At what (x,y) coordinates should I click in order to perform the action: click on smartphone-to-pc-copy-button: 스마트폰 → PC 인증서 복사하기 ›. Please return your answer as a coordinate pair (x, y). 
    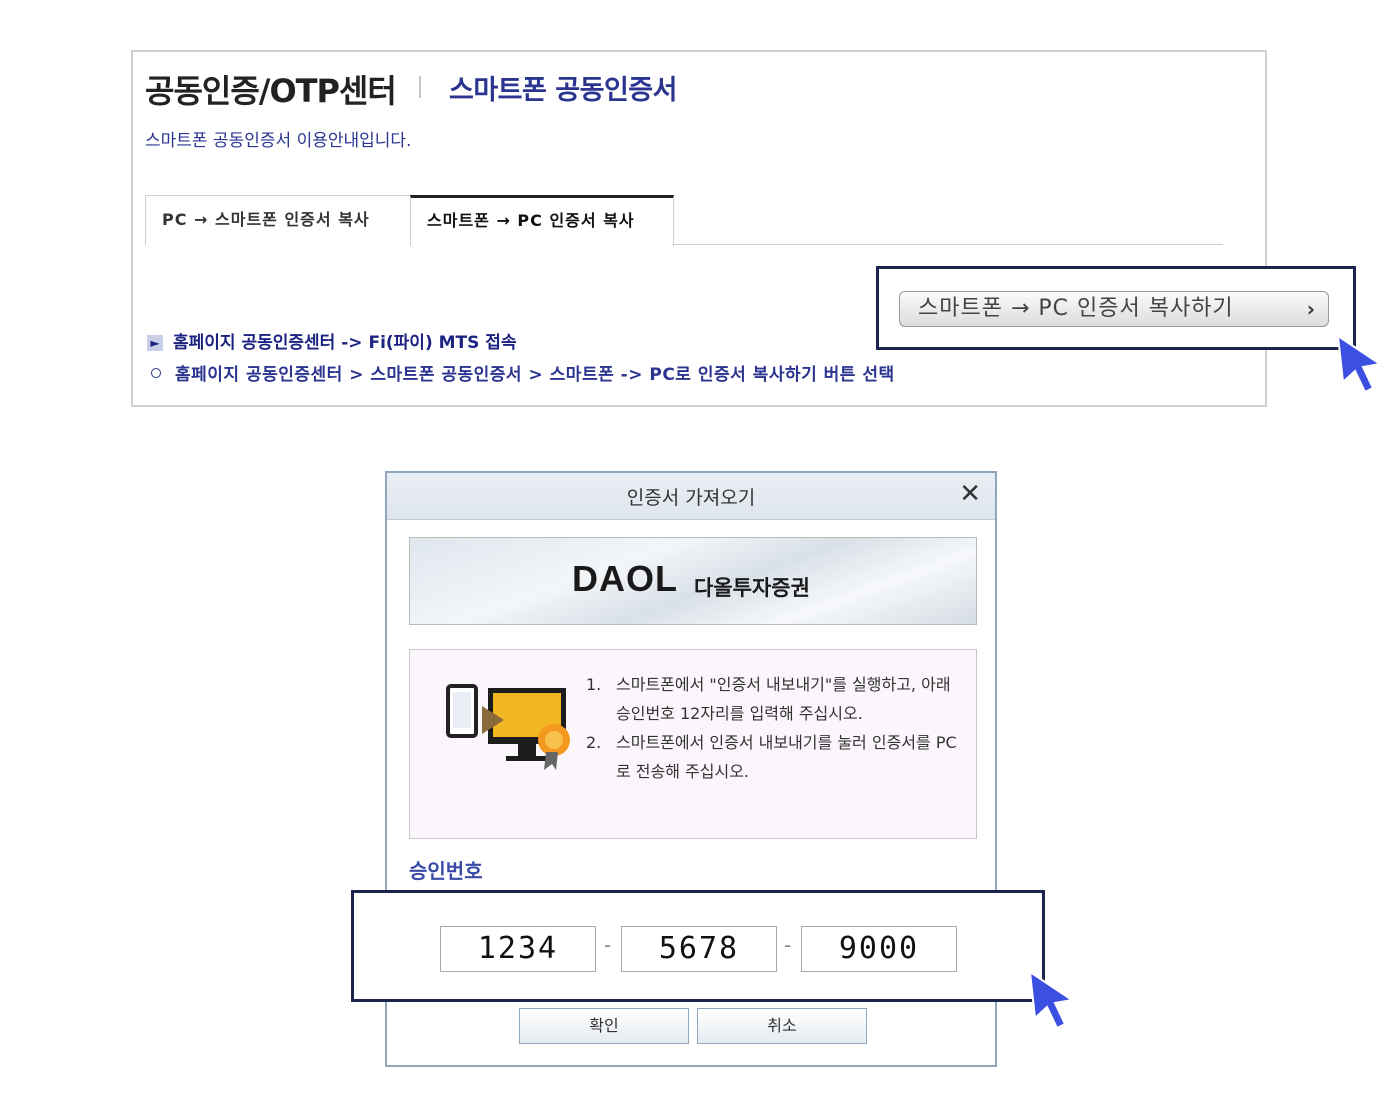
    Looking at the image, I should click on (1114, 309).